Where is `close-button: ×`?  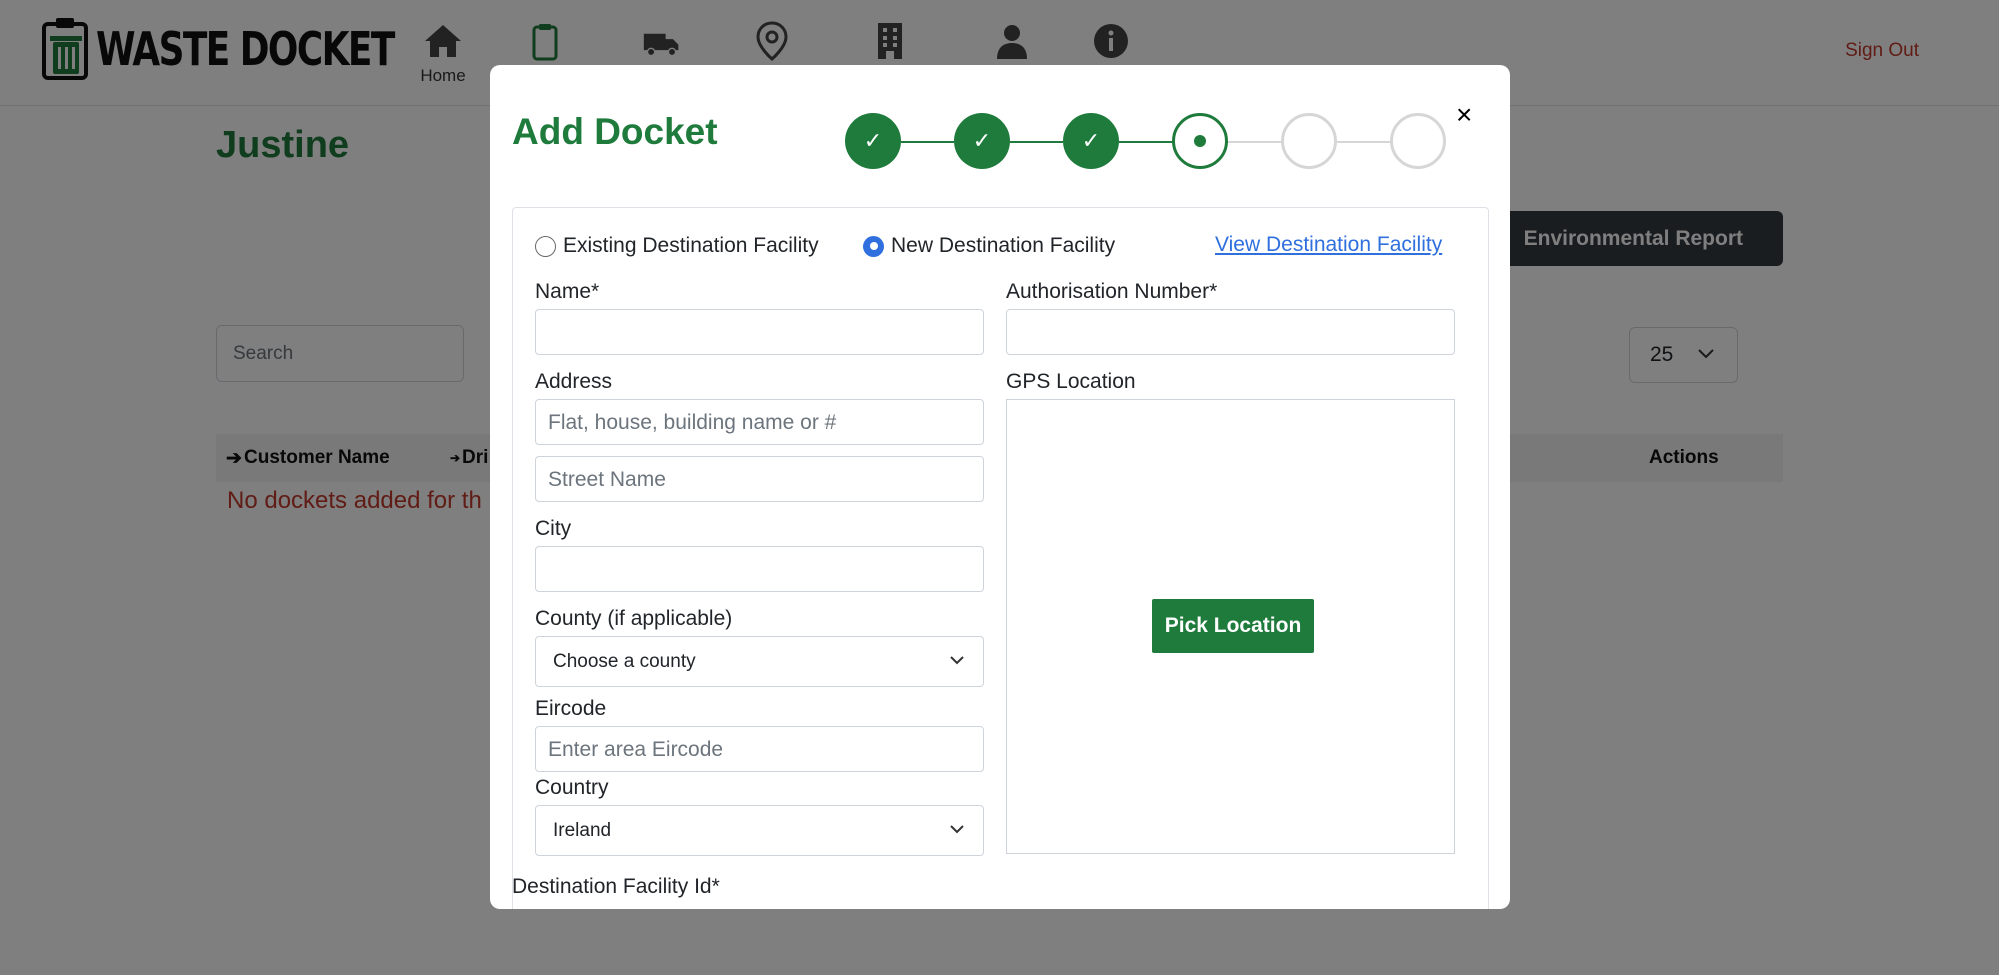
close-button: × is located at coordinates (1464, 115).